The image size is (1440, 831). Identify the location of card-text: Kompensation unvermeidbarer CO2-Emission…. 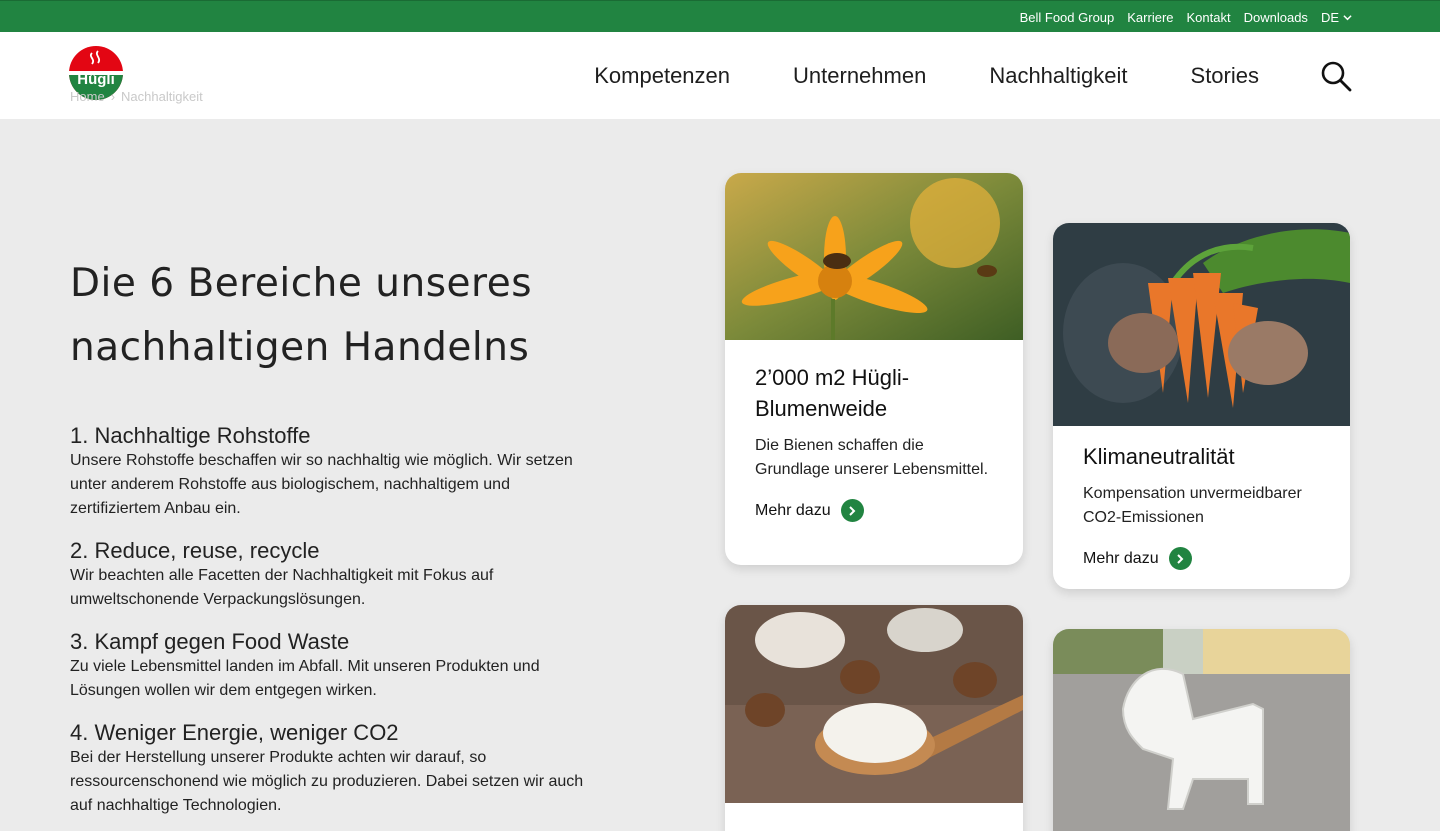
(1192, 505).